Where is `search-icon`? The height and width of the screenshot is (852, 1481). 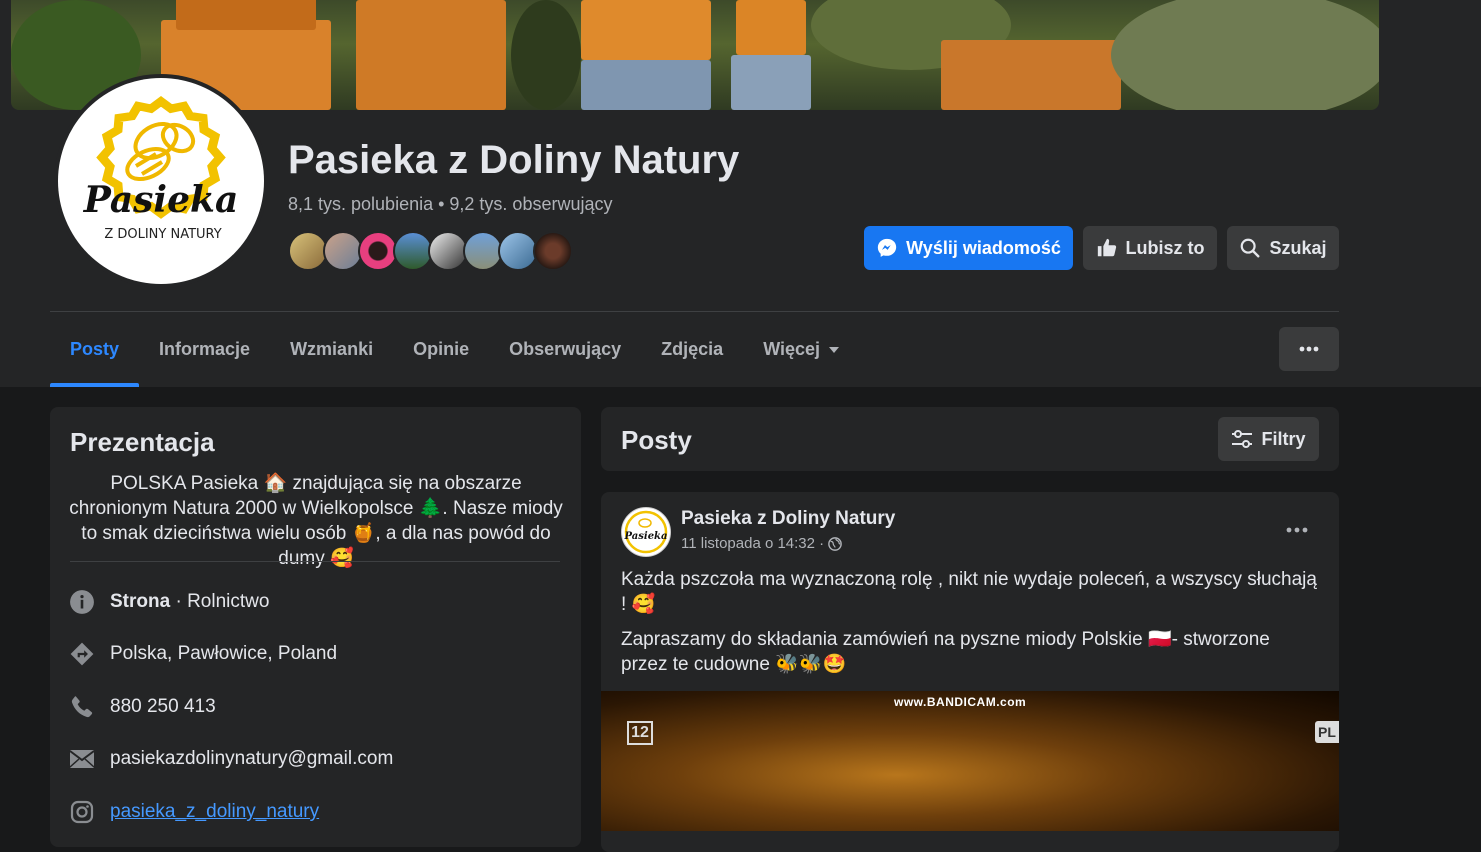
search-icon is located at coordinates (1250, 248).